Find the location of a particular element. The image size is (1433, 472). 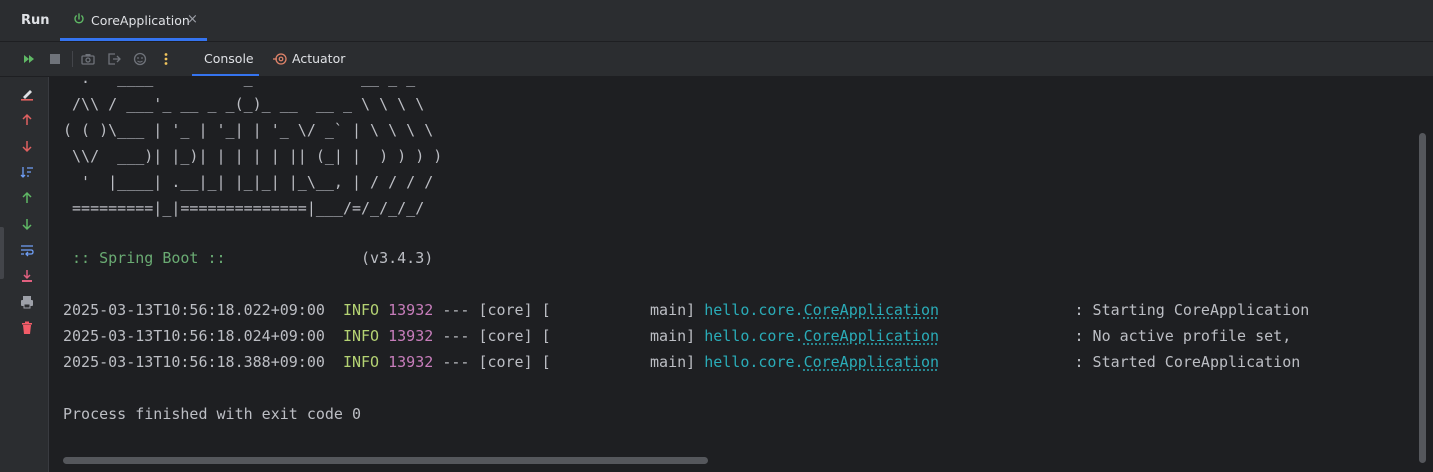

vertical-scrollbar is located at coordinates (1422, 298).